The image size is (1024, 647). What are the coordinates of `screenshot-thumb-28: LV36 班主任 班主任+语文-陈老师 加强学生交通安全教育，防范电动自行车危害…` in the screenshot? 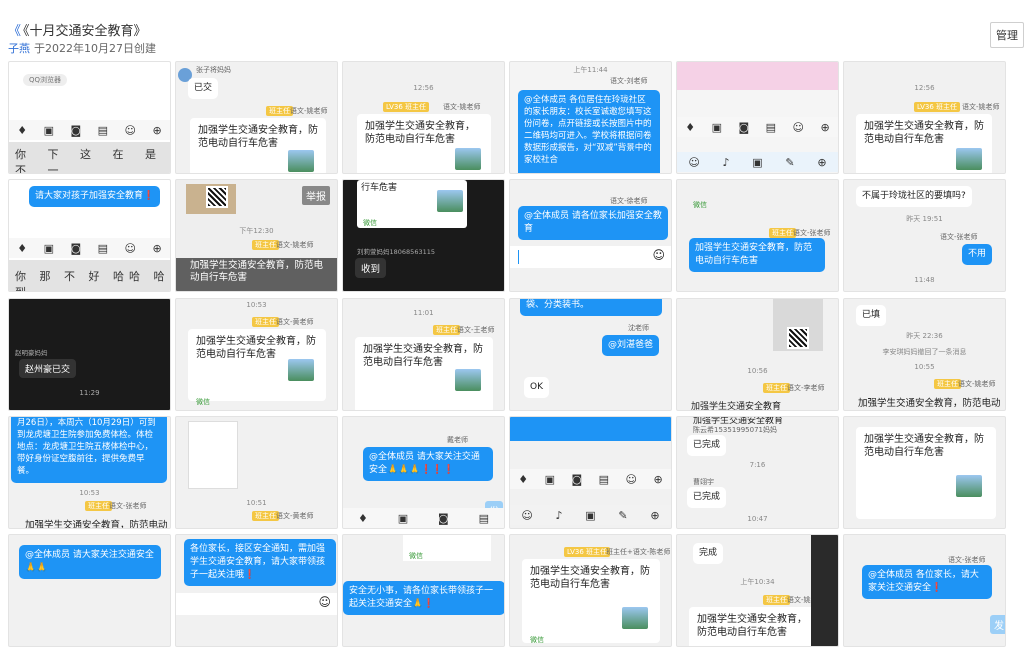 It's located at (590, 590).